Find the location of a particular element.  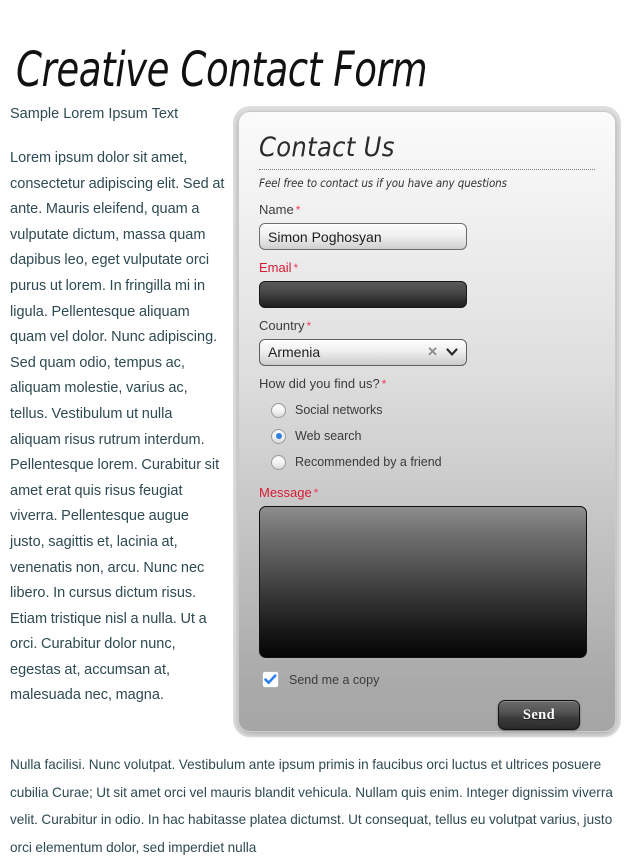

send-copy-label: Send me a copy is located at coordinates (334, 679).